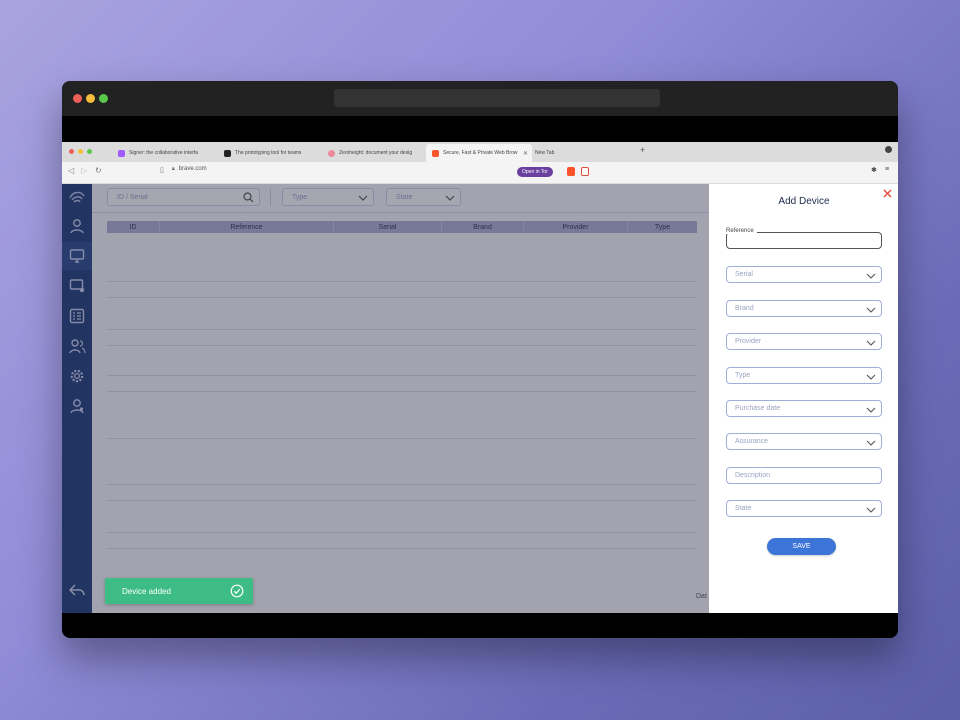 This screenshot has height=720, width=960. What do you see at coordinates (98, 170) in the screenshot?
I see `reload-icon: ↻` at bounding box center [98, 170].